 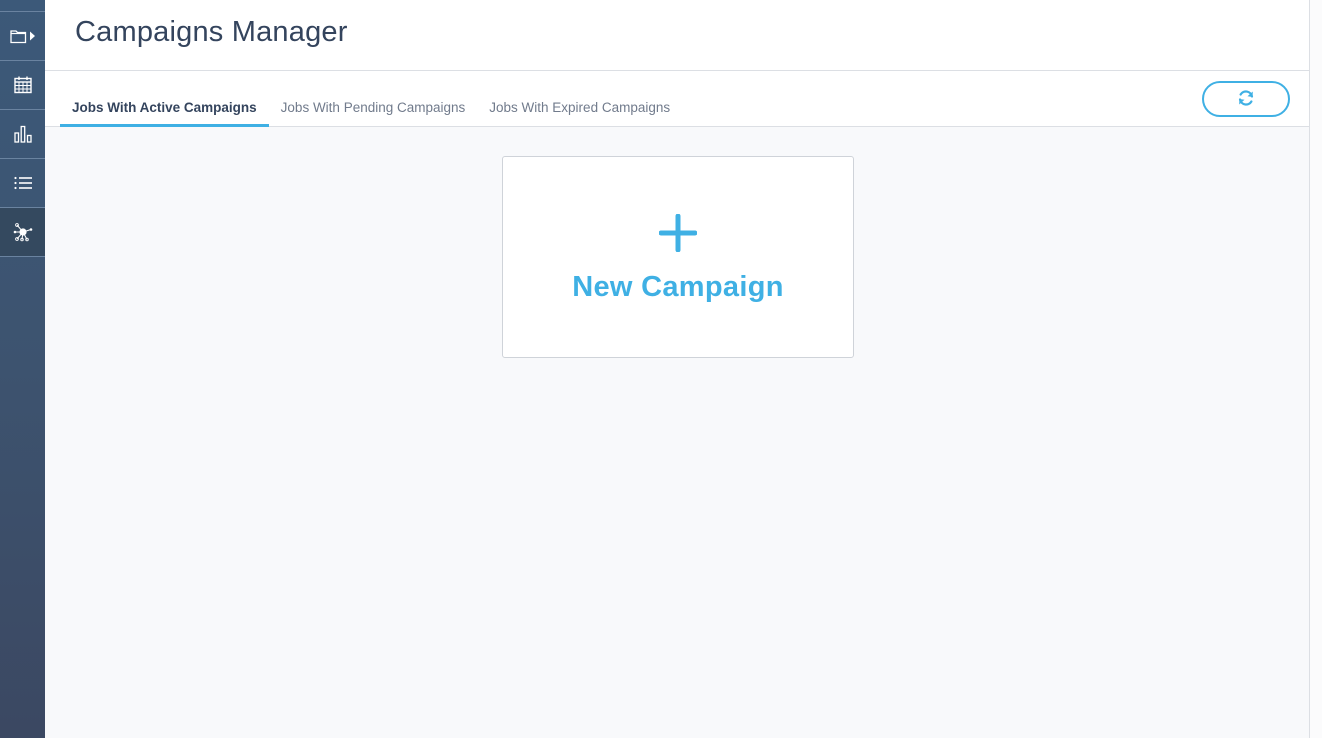 I want to click on sidebar-item-campaigns, so click(x=22, y=232).